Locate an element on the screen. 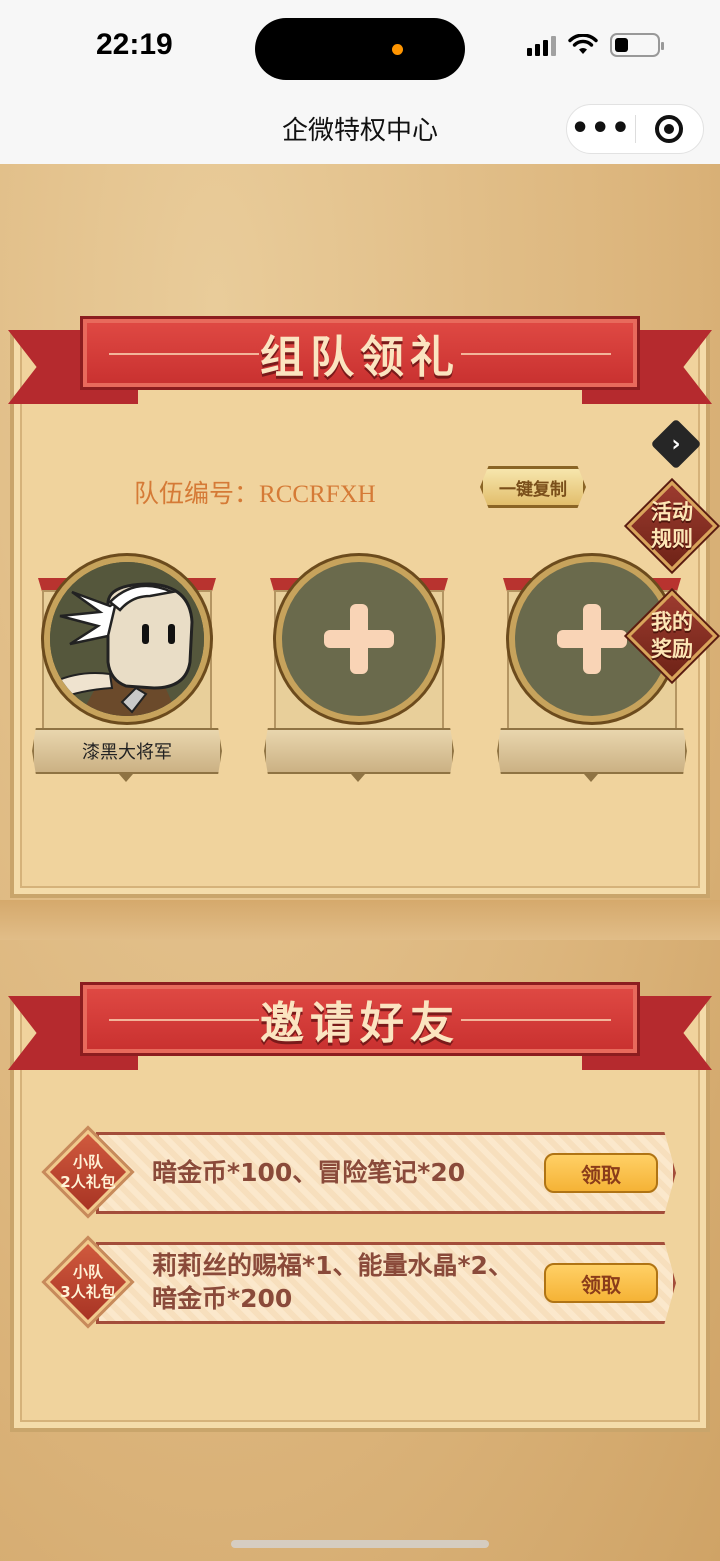 This screenshot has width=720, height=1561. avatar is located at coordinates (127, 639).